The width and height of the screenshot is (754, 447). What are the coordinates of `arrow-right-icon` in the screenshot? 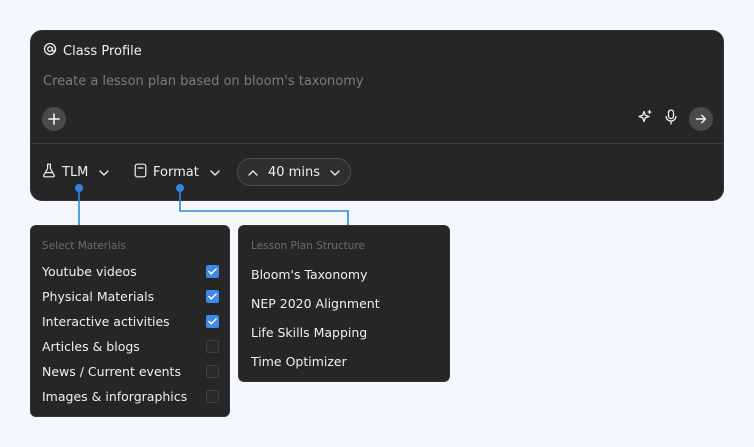 It's located at (701, 119).